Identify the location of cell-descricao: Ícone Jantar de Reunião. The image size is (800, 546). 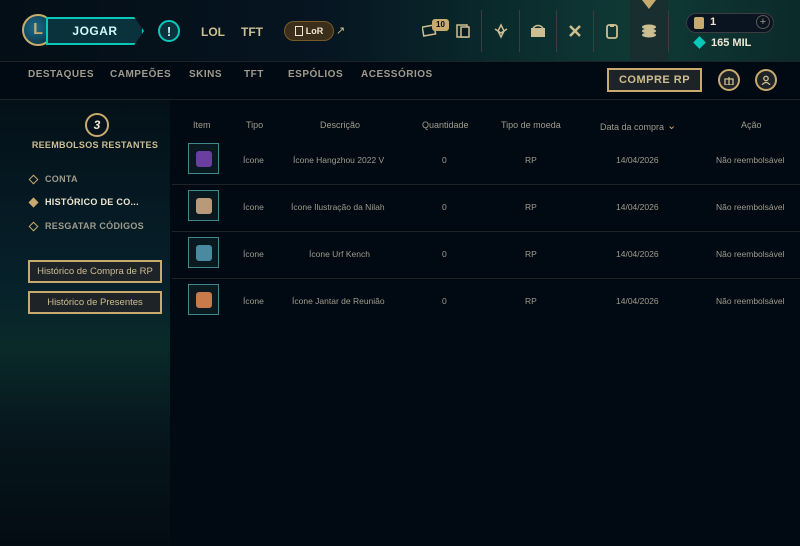
(338, 301).